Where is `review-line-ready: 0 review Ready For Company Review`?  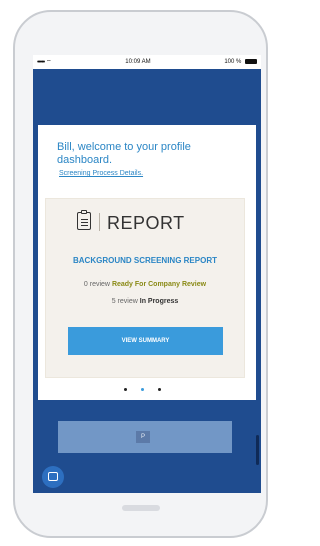
review-line-ready: 0 review Ready For Company Review is located at coordinates (145, 285).